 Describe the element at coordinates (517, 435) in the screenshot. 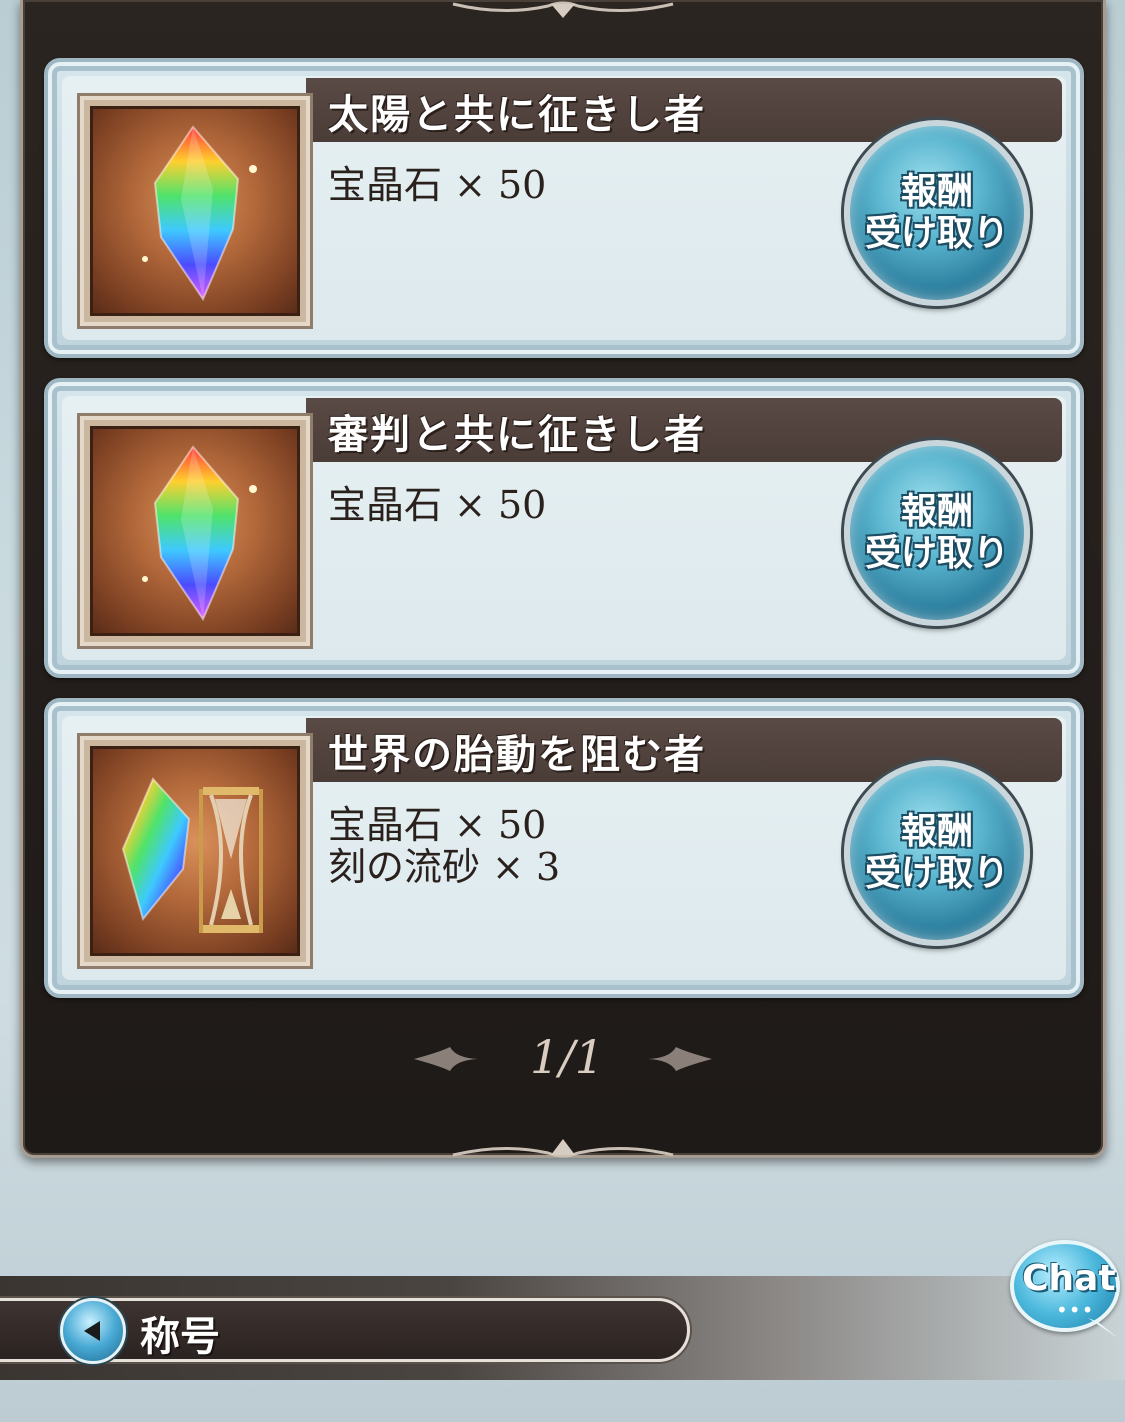

I see `reward-title: 審判と共に征きし者` at that location.